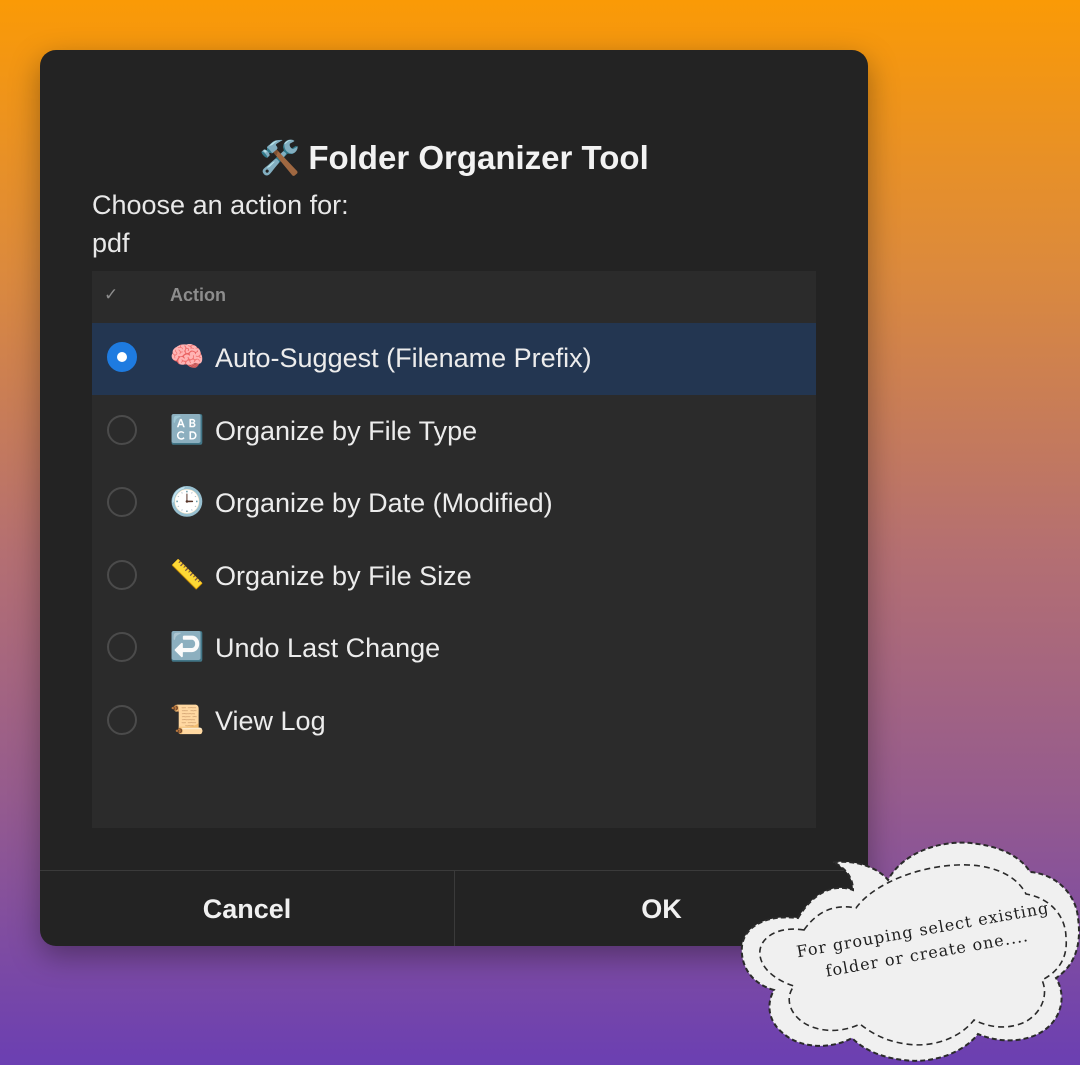  I want to click on action-row-auto-suggest: 🧠 Auto-Suggest (Filename Prefix), so click(454, 359).